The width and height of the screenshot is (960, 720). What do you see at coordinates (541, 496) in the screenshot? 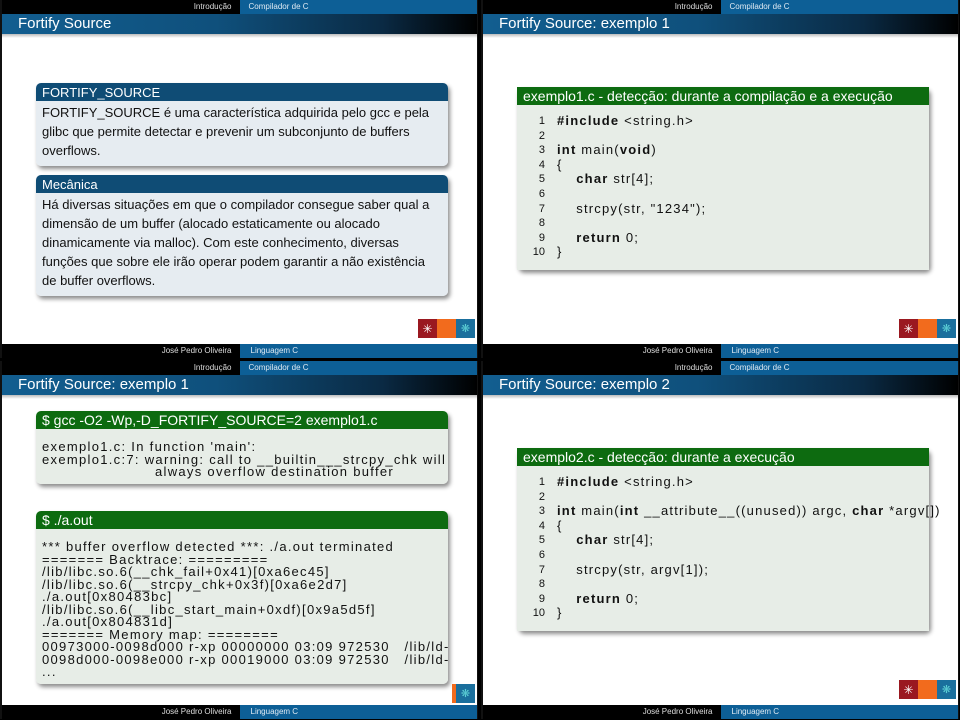
I see `line-number: 2` at bounding box center [541, 496].